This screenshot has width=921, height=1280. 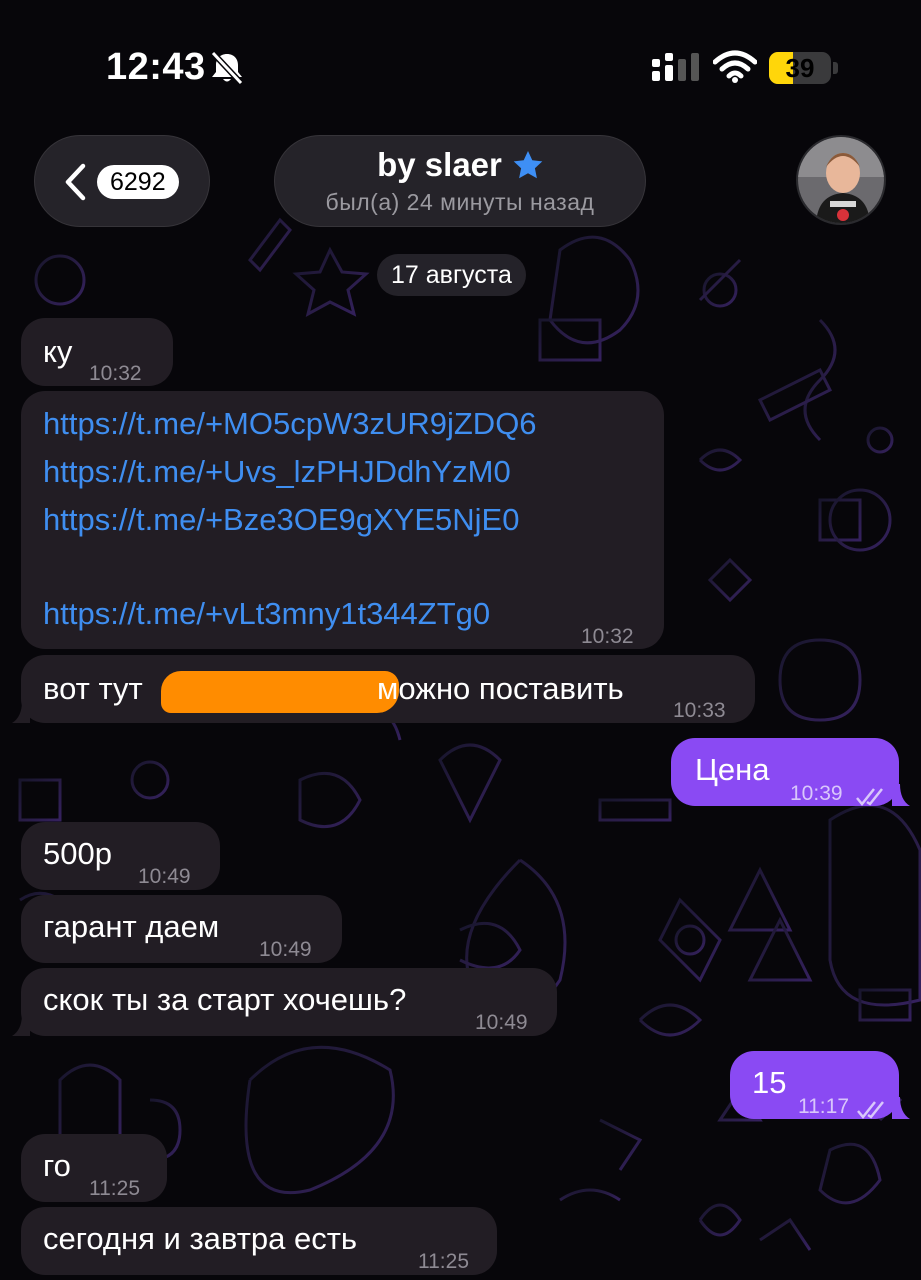 I want to click on cellular-signal-icon, so click(x=676, y=68).